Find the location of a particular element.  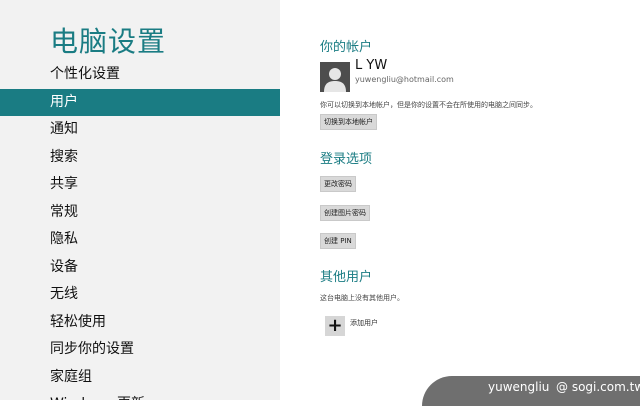

change-password-button: 更改密码 is located at coordinates (338, 184).